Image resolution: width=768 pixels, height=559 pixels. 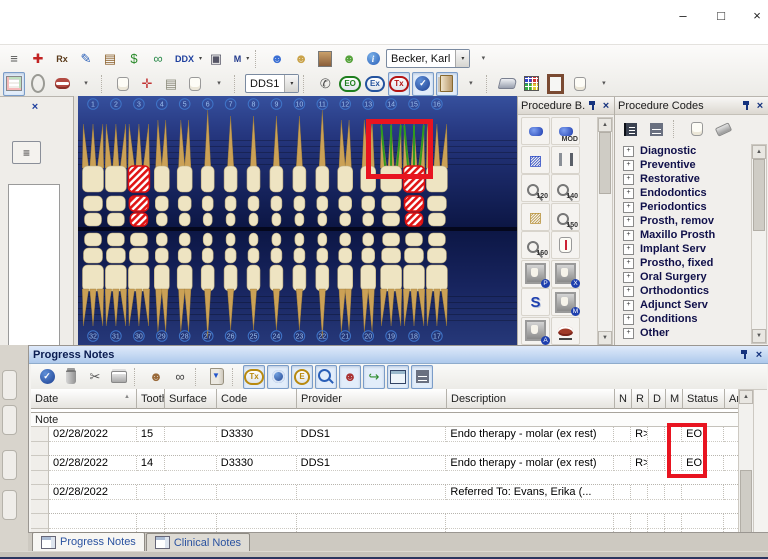 I want to click on progress-notes-titlebar: Progress Notes ×, so click(x=398, y=355).